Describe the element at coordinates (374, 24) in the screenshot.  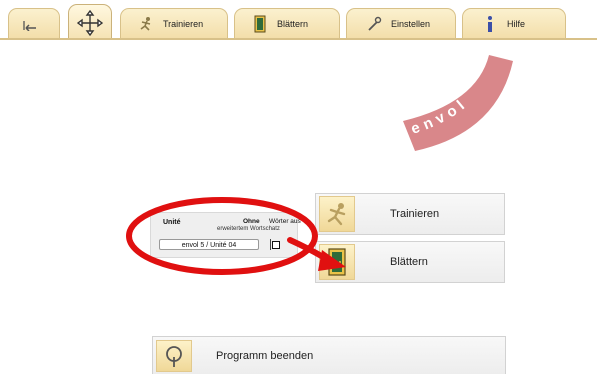
I see `tools-icon` at that location.